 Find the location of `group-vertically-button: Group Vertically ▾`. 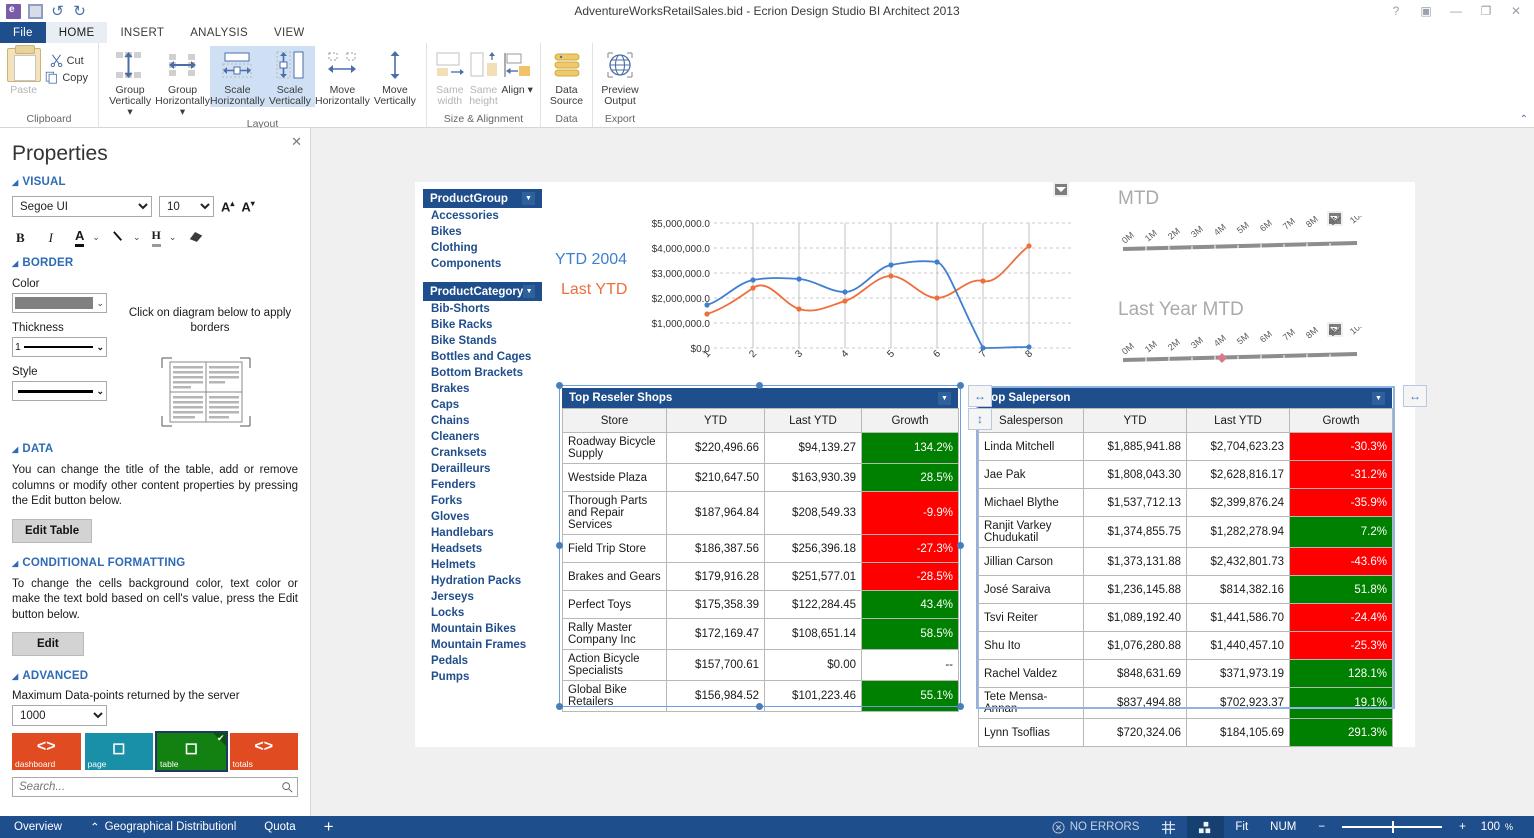

group-vertically-button: Group Vertically ▾ is located at coordinates (130, 82).